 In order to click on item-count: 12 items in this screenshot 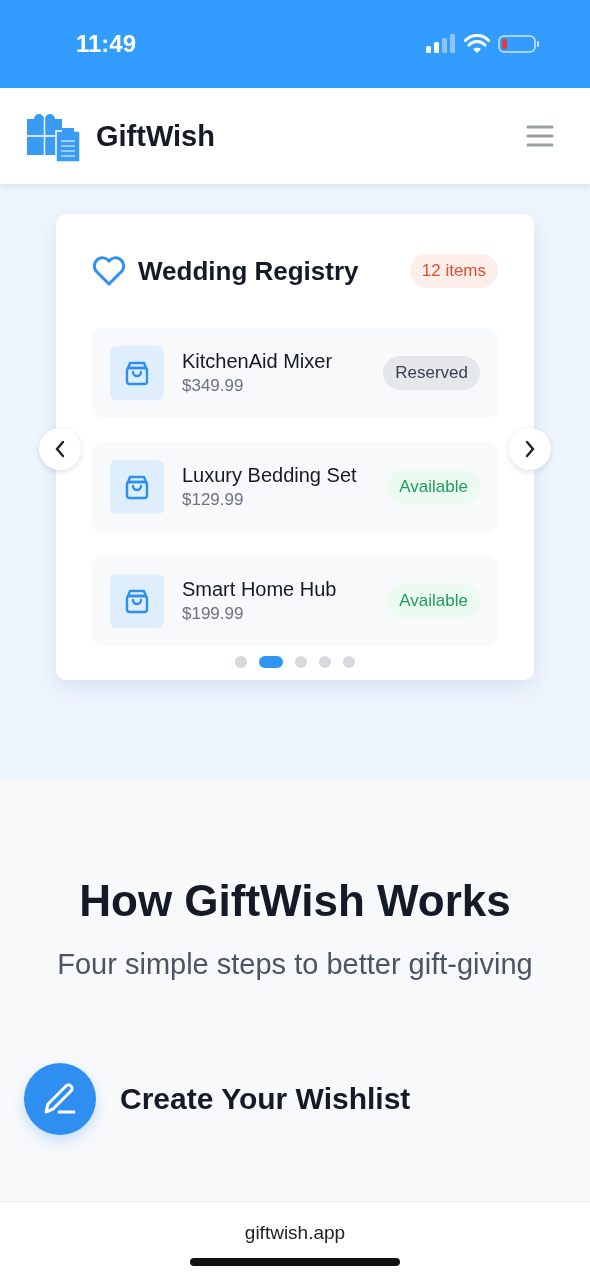, I will do `click(453, 271)`.